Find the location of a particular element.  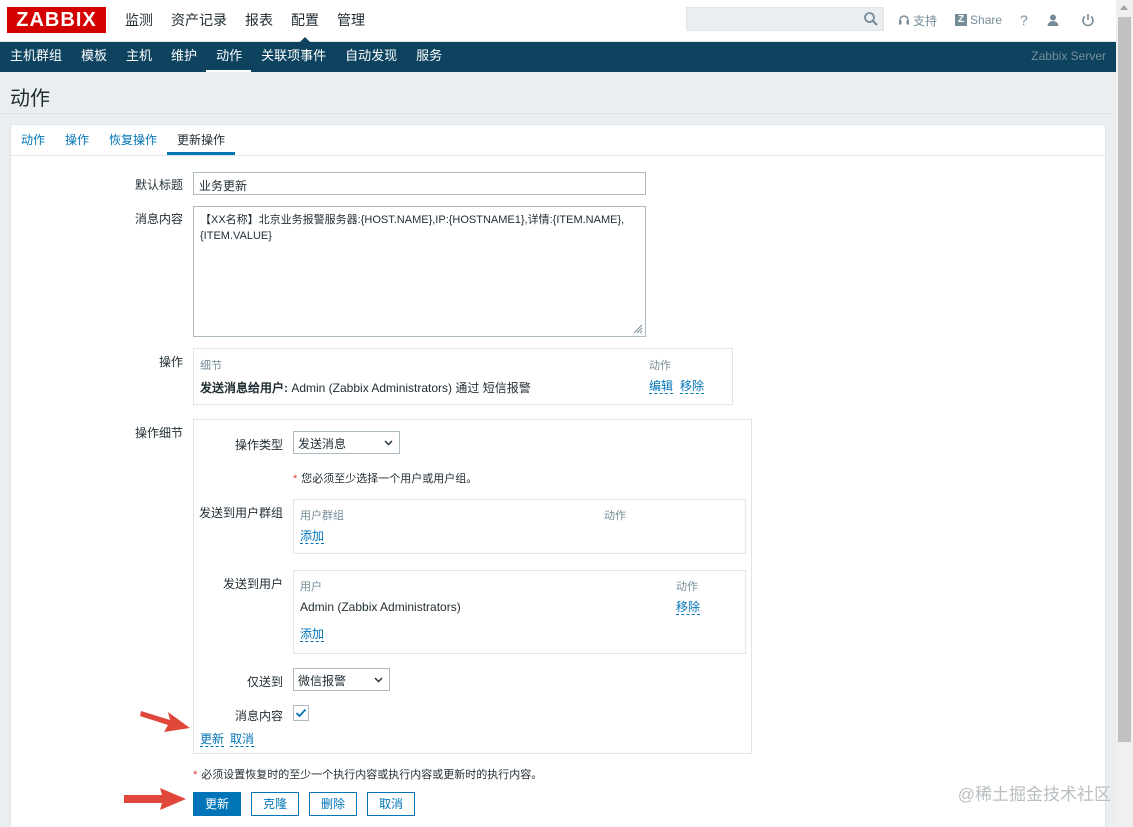

headset-icon is located at coordinates (904, 20).